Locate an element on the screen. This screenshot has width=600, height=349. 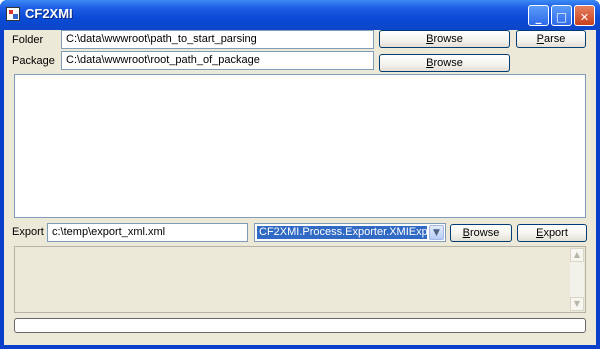
parse-label: arse is located at coordinates (554, 39).